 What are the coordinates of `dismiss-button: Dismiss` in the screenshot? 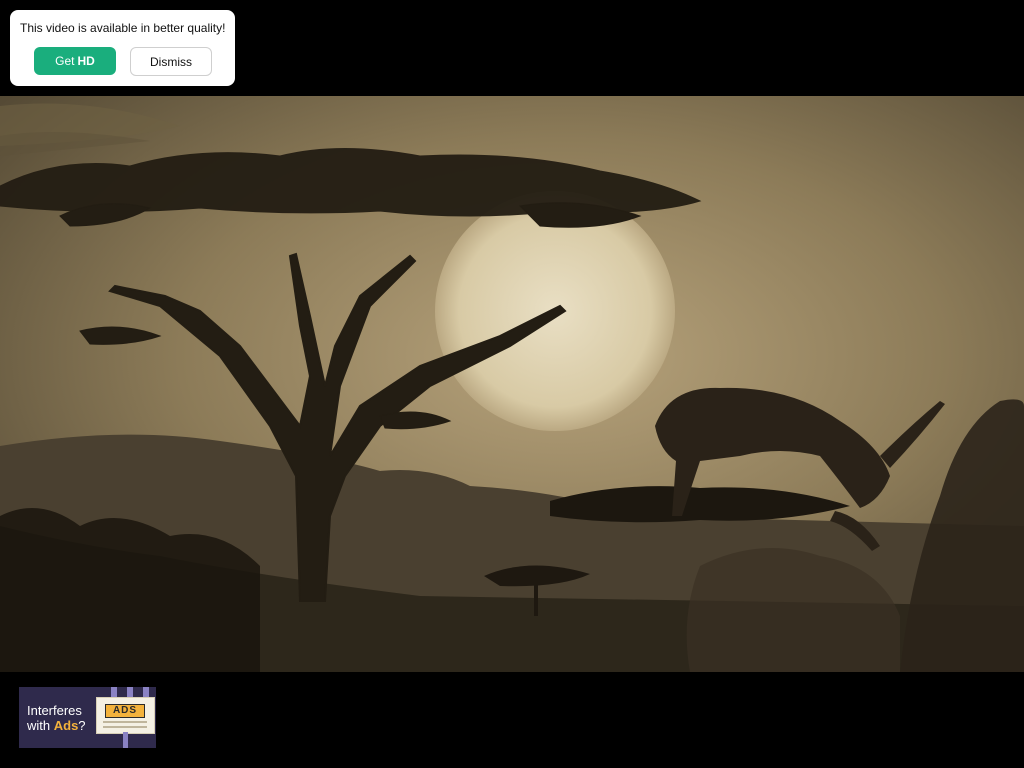 It's located at (171, 61).